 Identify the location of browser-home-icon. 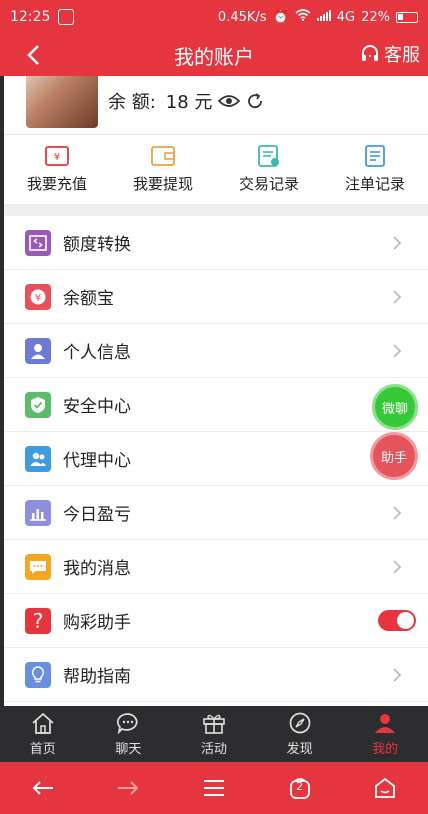
(385, 787).